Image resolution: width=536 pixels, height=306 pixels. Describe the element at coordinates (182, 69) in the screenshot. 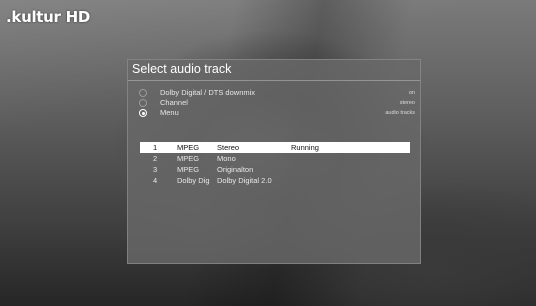

I see `dialog-title: Select audio track` at that location.